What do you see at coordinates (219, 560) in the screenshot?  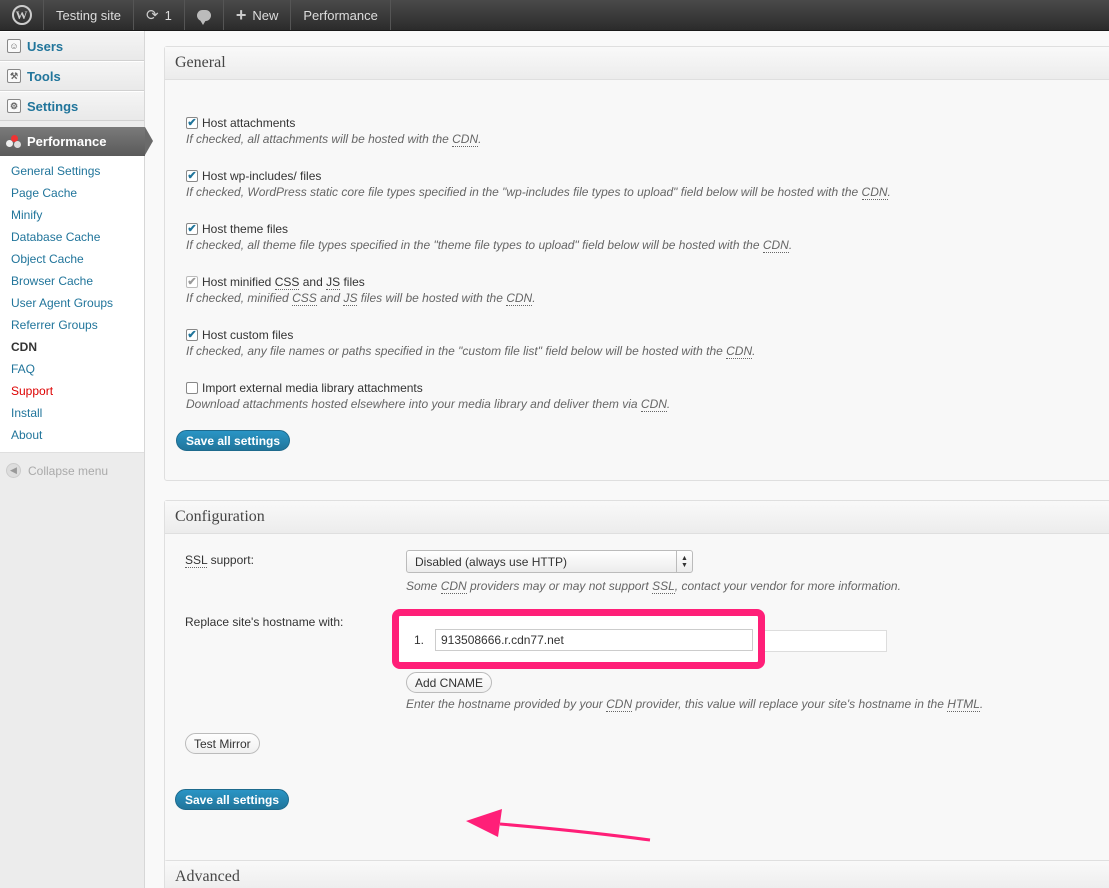 I see `ssl-support-label: SSL support:` at bounding box center [219, 560].